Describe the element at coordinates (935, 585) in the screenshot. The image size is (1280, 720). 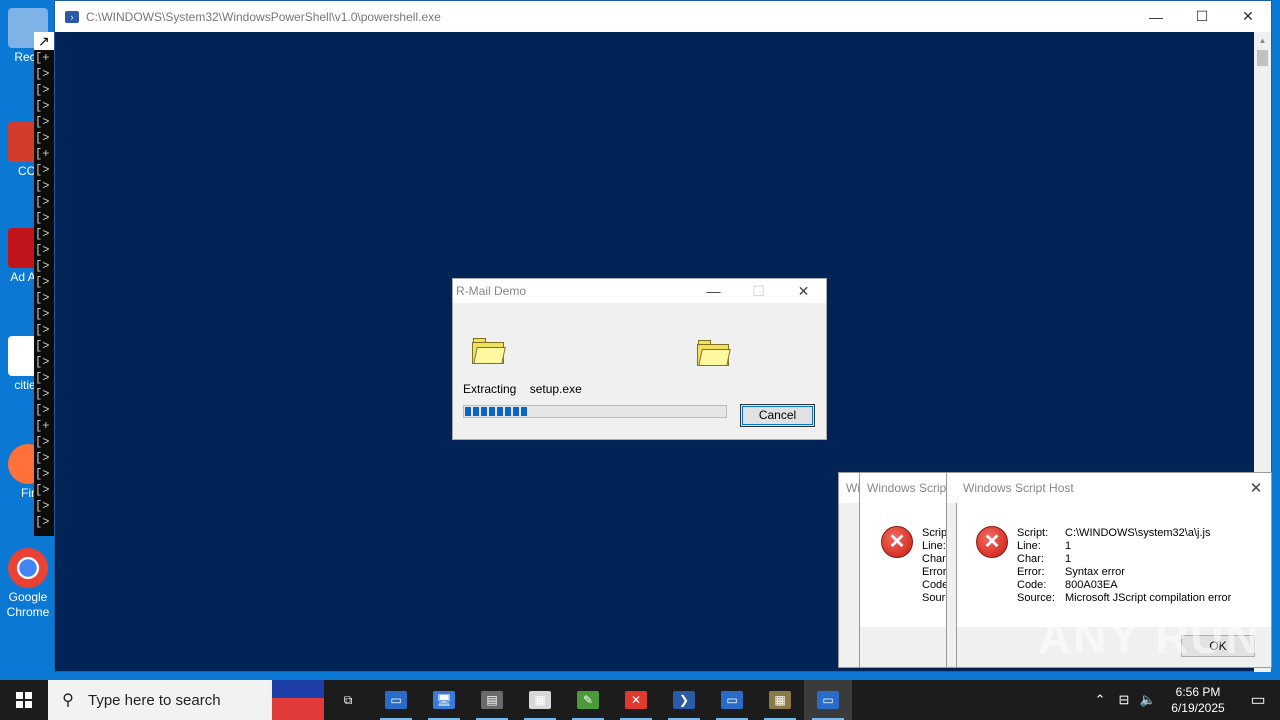
I see `wsh-back-label: Code` at that location.